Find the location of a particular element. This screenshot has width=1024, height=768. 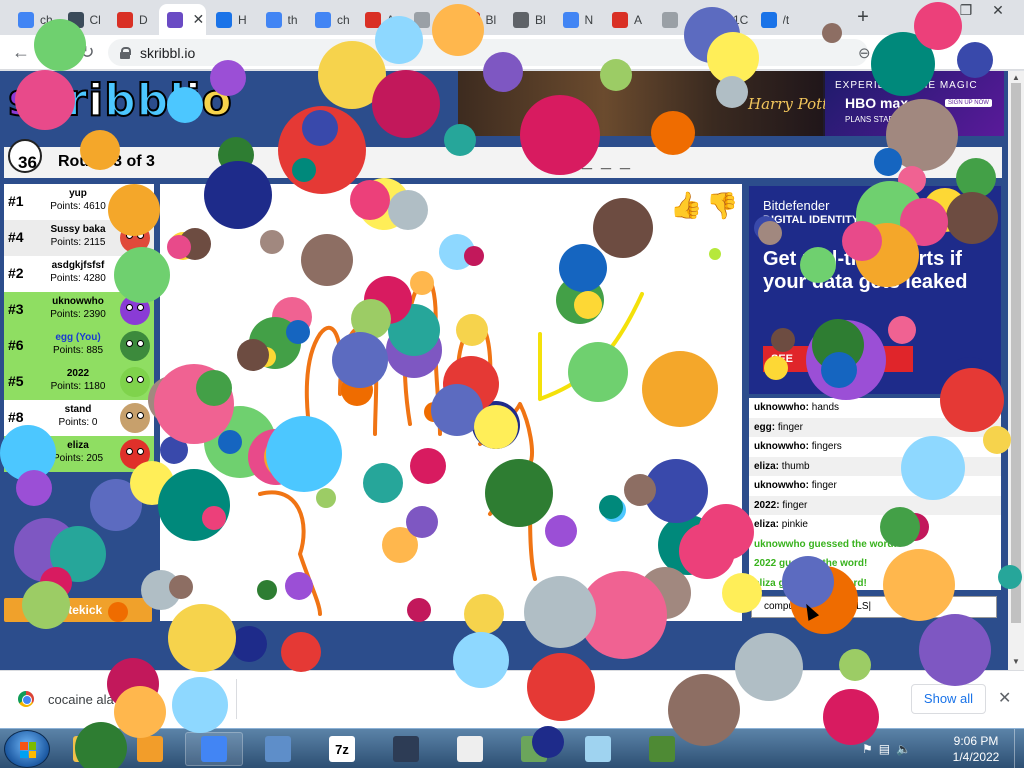

new-tab-button: + is located at coordinates (863, 17).